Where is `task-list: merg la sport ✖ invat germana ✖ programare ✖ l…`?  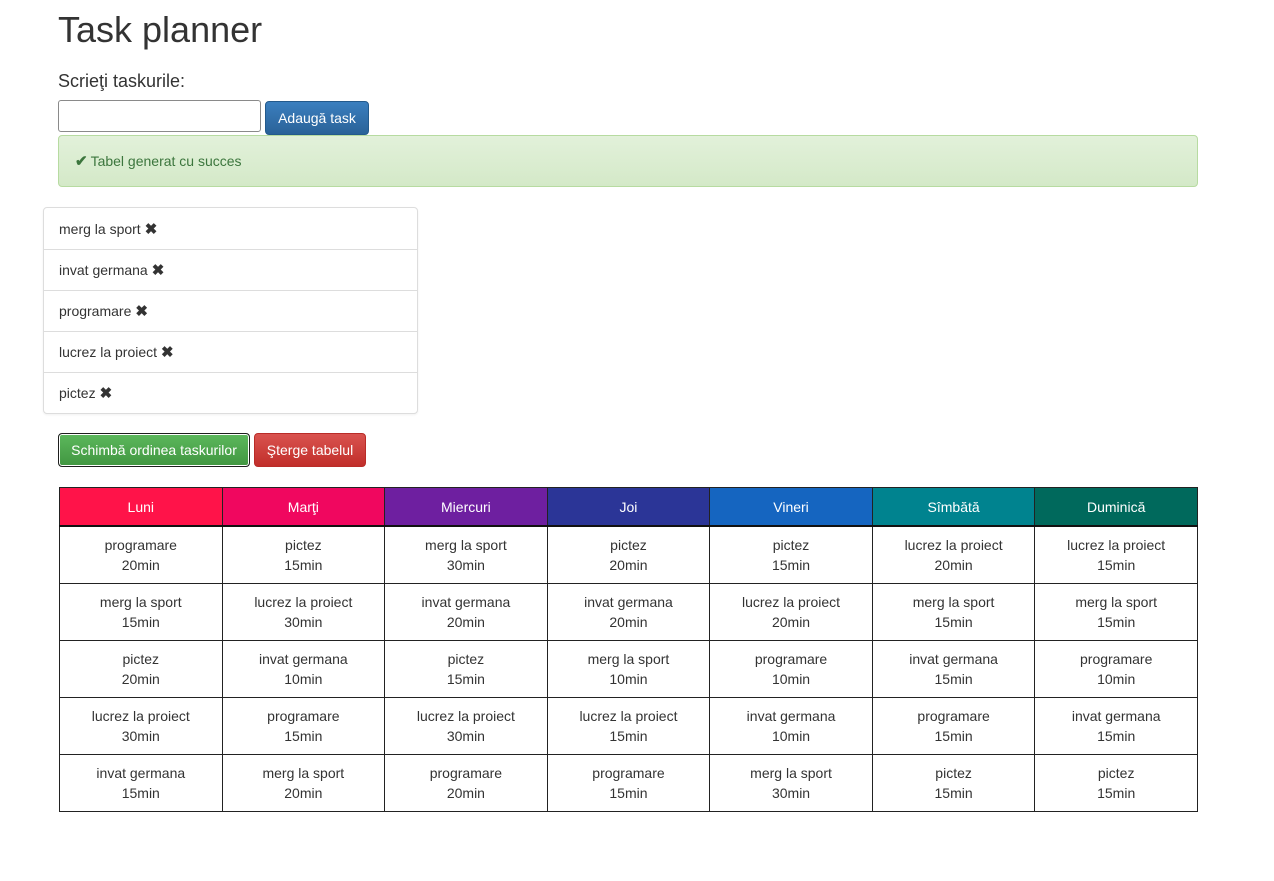 task-list: merg la sport ✖ invat germana ✖ programare ✖ l… is located at coordinates (230, 310).